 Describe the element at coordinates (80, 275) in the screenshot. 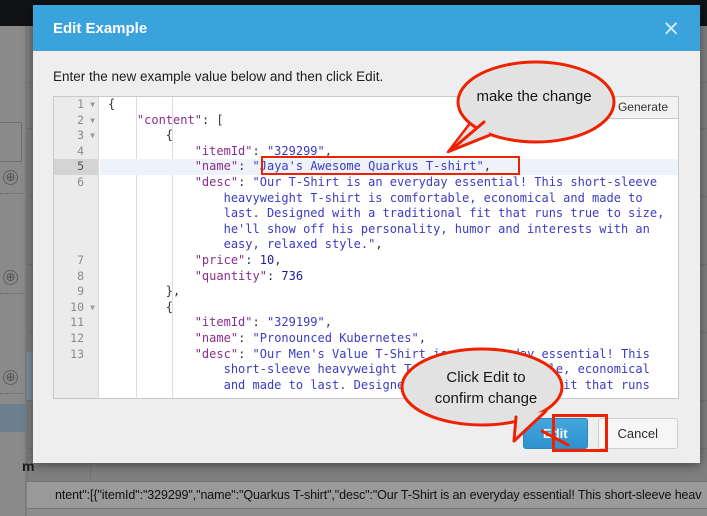

I see `editor-line-number: 8` at that location.